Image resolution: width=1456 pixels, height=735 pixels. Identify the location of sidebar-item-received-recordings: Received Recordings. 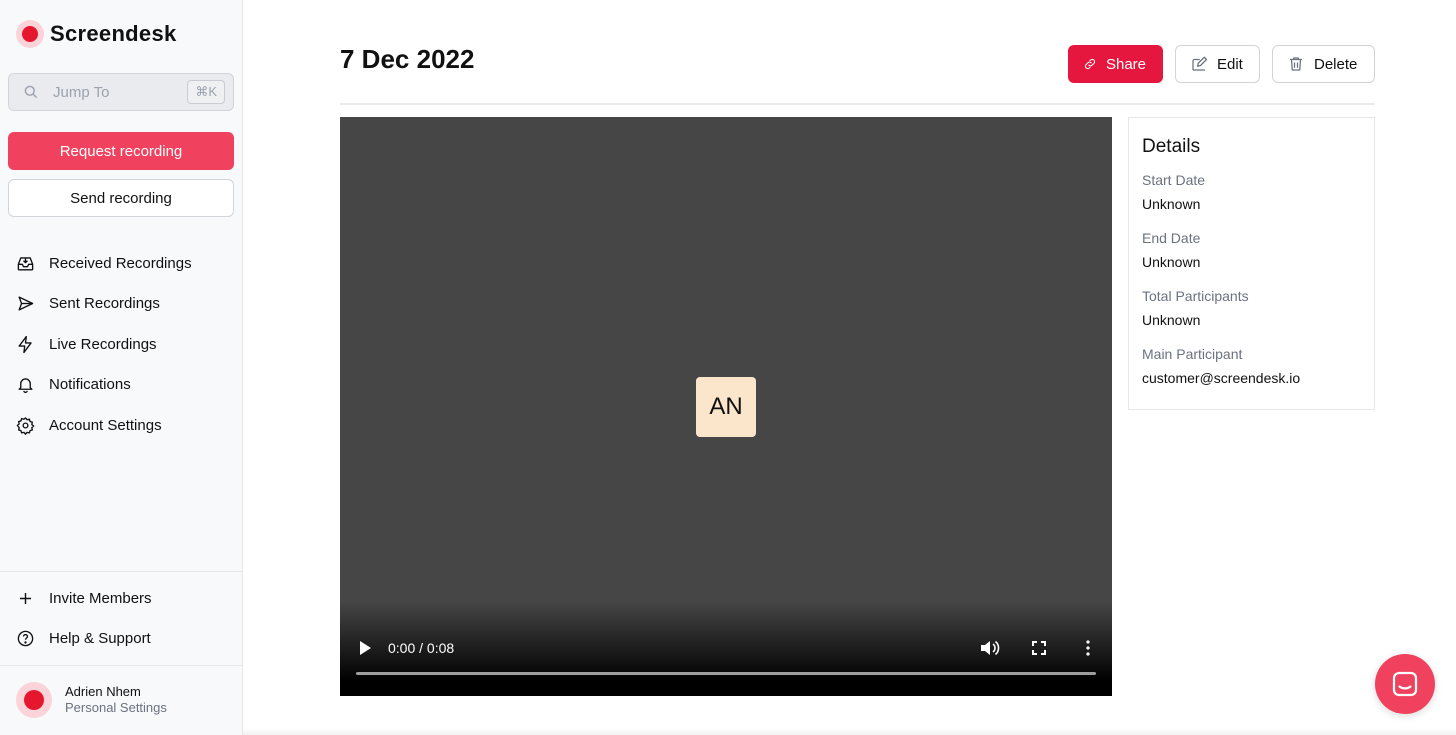
(126, 263).